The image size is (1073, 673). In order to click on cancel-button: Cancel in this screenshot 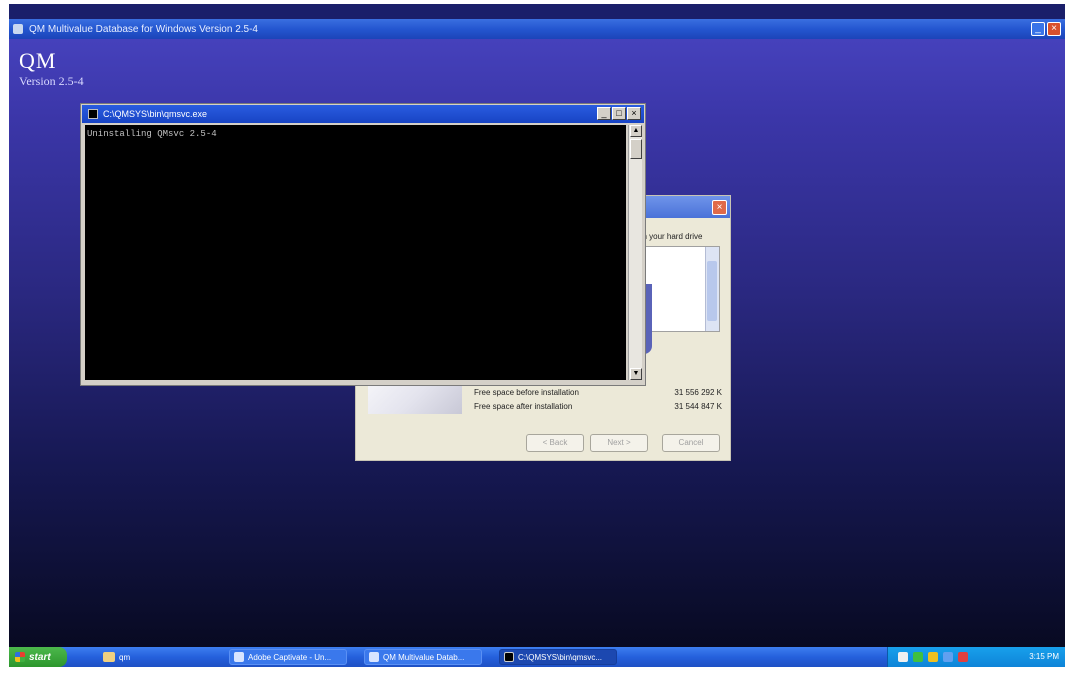, I will do `click(691, 443)`.